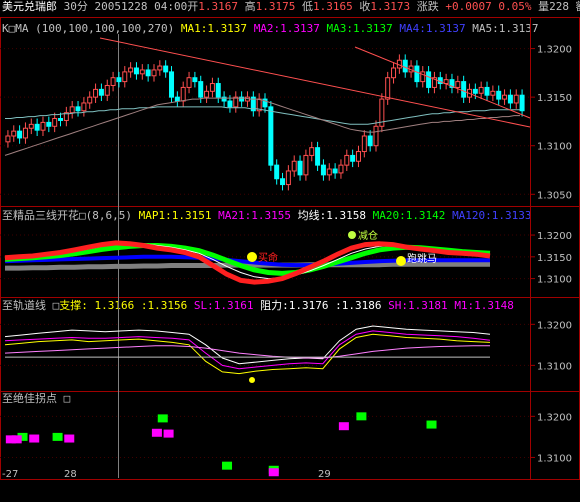 The height and width of the screenshot is (502, 580). Describe the element at coordinates (401, 261) in the screenshot. I see `jump-marker` at that location.